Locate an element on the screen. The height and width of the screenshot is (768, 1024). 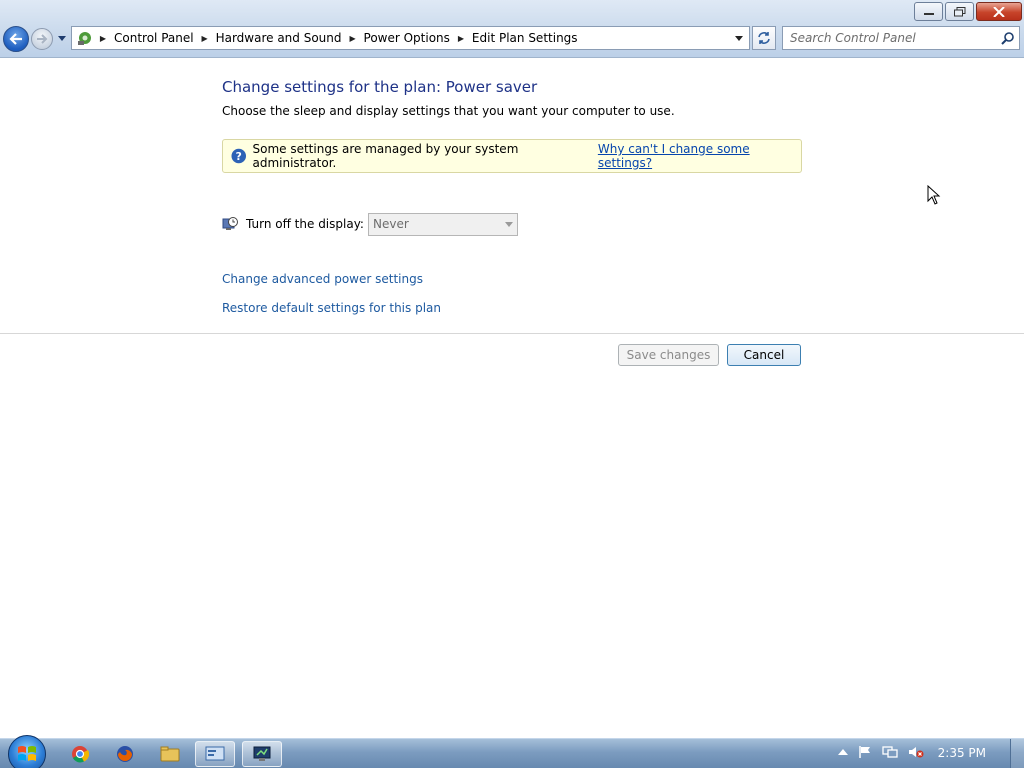
forward-button is located at coordinates (42, 39).